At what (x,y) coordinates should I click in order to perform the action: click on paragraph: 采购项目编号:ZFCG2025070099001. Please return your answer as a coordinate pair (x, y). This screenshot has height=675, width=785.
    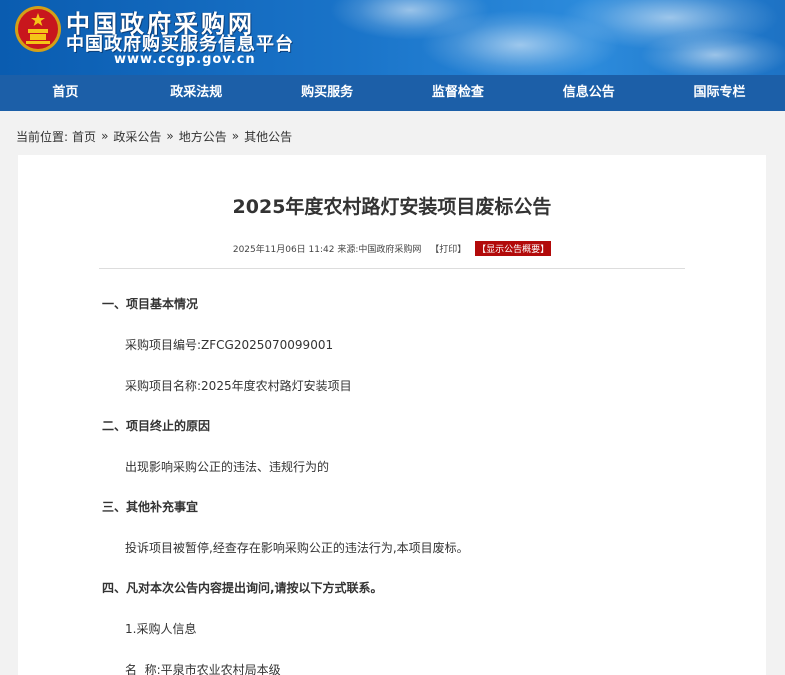
    Looking at the image, I should click on (229, 345).